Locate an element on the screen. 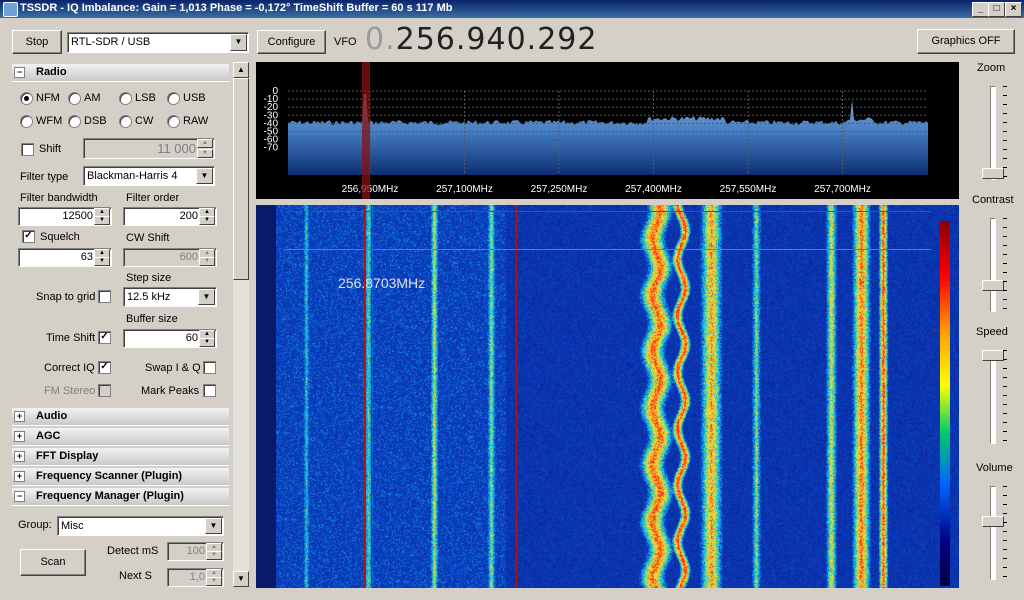 The image size is (1024, 600). time-shift-checkbox: ✓ is located at coordinates (104, 337).